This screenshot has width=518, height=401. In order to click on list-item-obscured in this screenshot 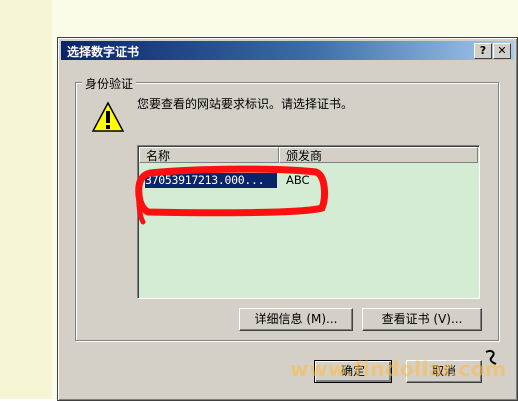, I will do `click(209, 167)`.